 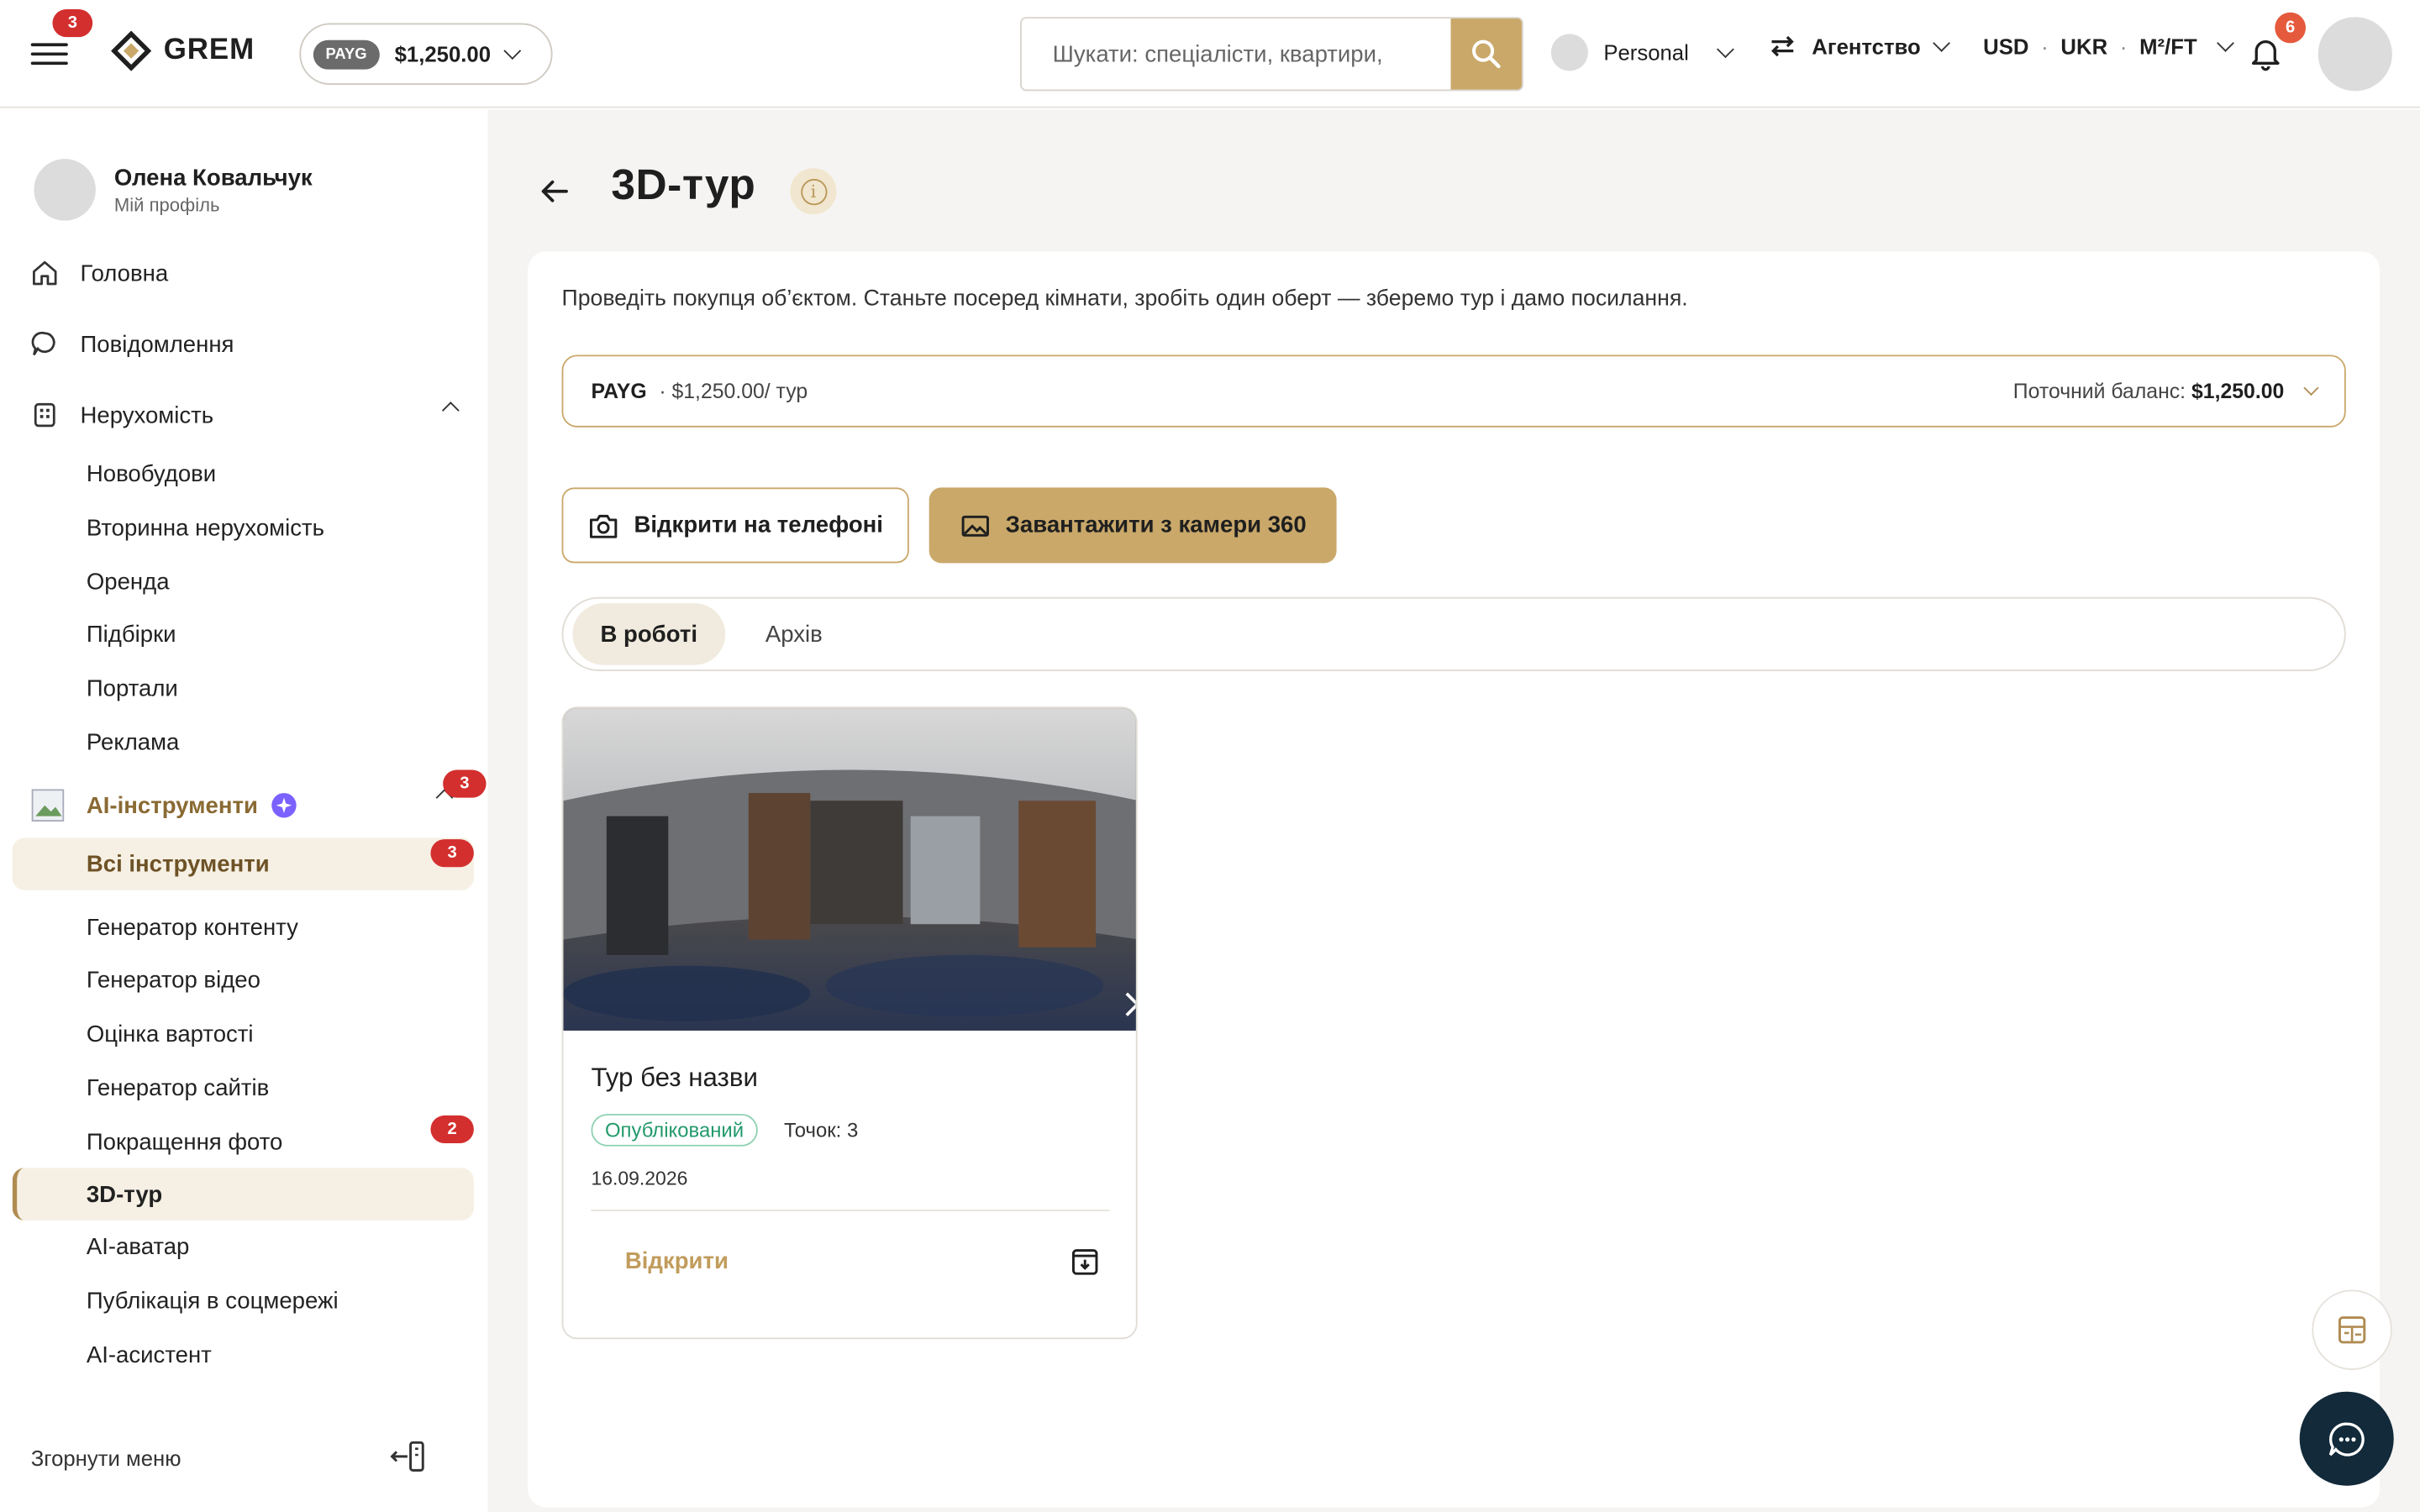 What do you see at coordinates (284, 805) in the screenshot?
I see `sparkle-icon` at bounding box center [284, 805].